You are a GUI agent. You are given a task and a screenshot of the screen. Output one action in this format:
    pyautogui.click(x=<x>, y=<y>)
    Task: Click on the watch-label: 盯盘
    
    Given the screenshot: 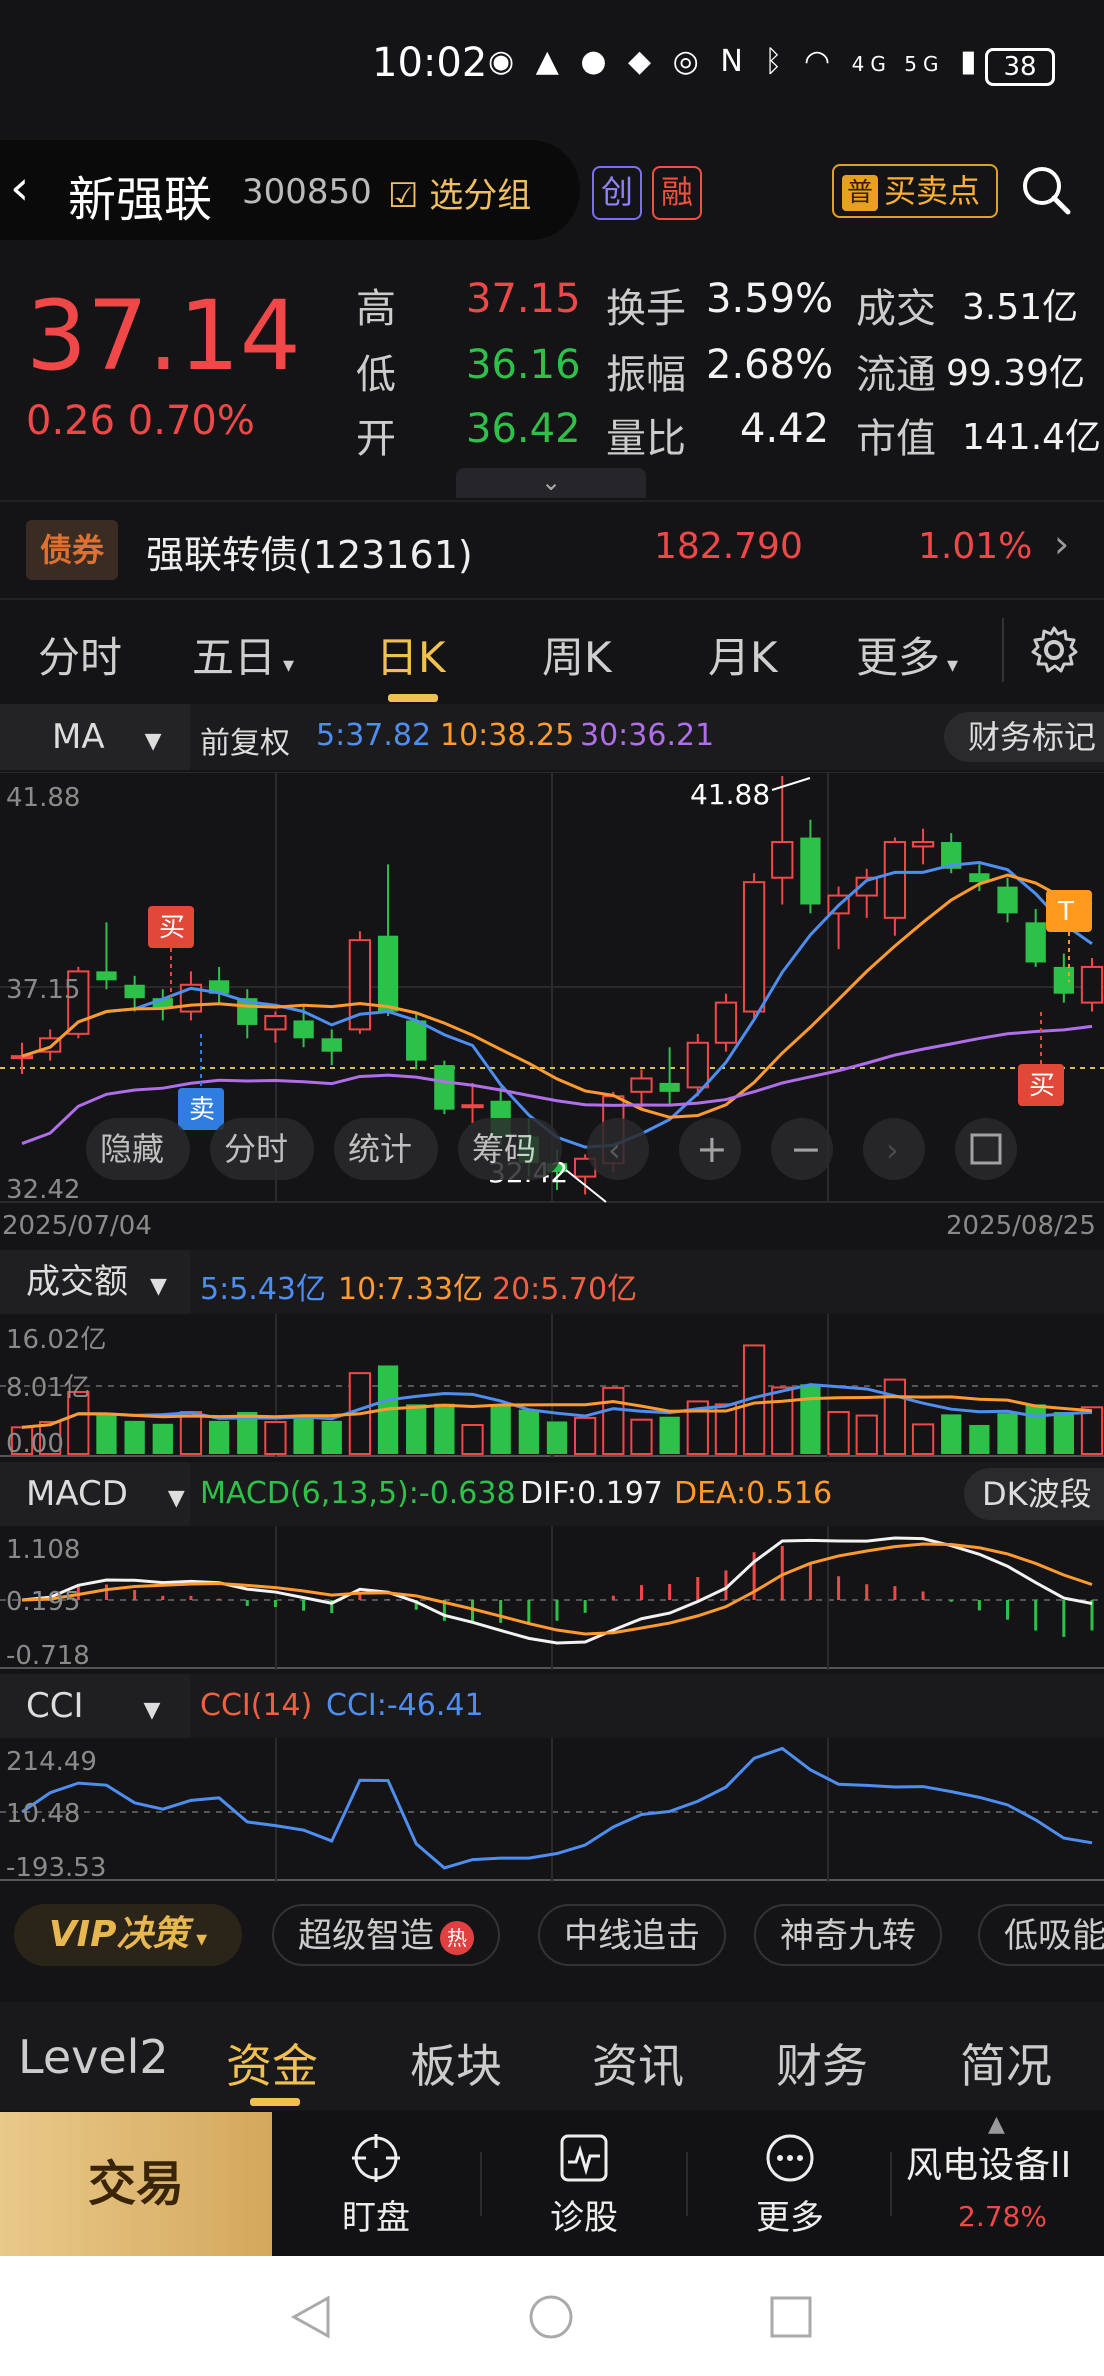 What is the action you would take?
    pyautogui.click(x=376, y=2218)
    